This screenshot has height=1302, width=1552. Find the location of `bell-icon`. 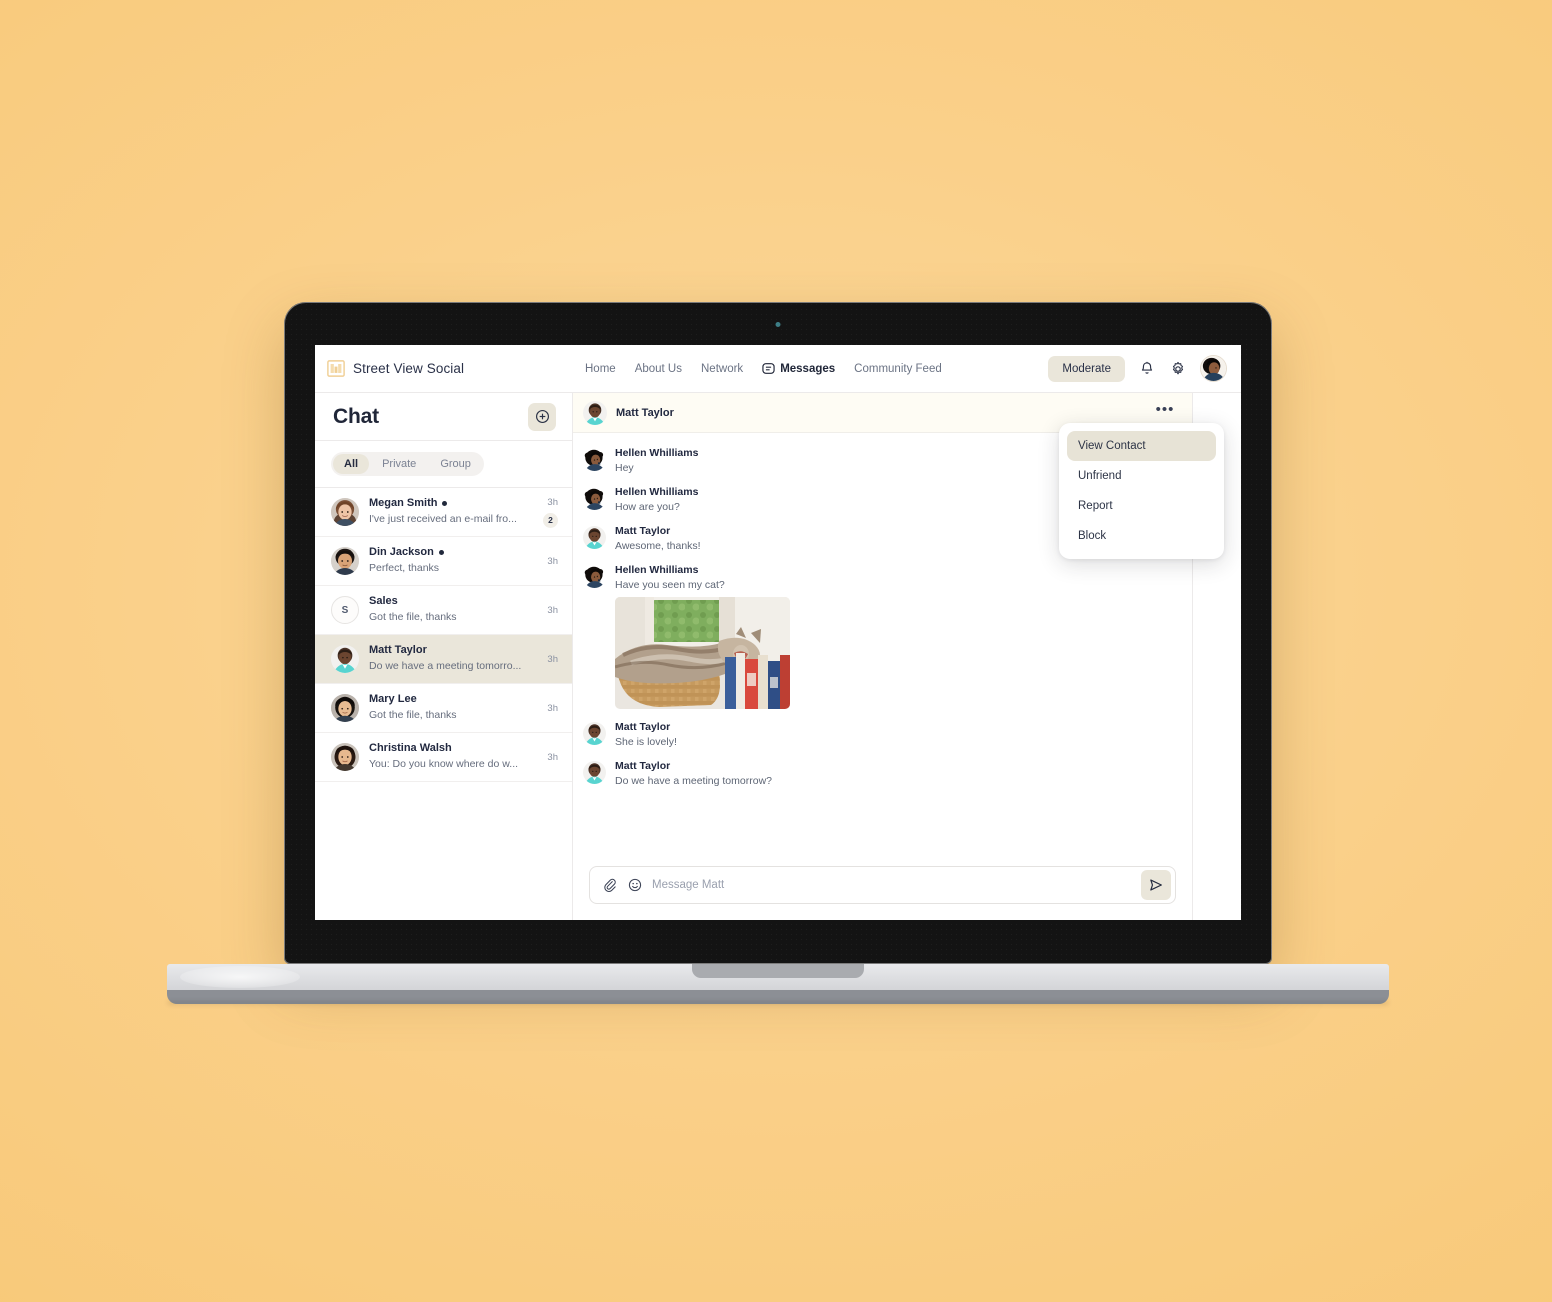

bell-icon is located at coordinates (1147, 369).